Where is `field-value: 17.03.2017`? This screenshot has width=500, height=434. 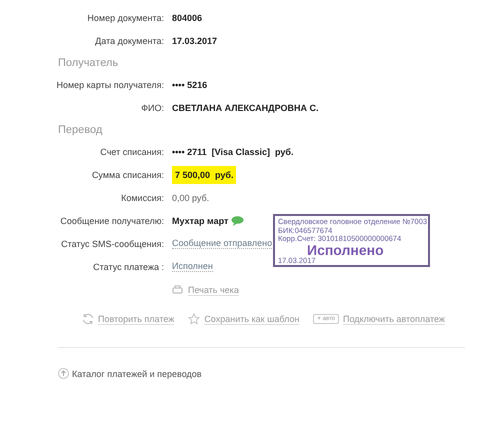
field-value: 17.03.2017 is located at coordinates (195, 41).